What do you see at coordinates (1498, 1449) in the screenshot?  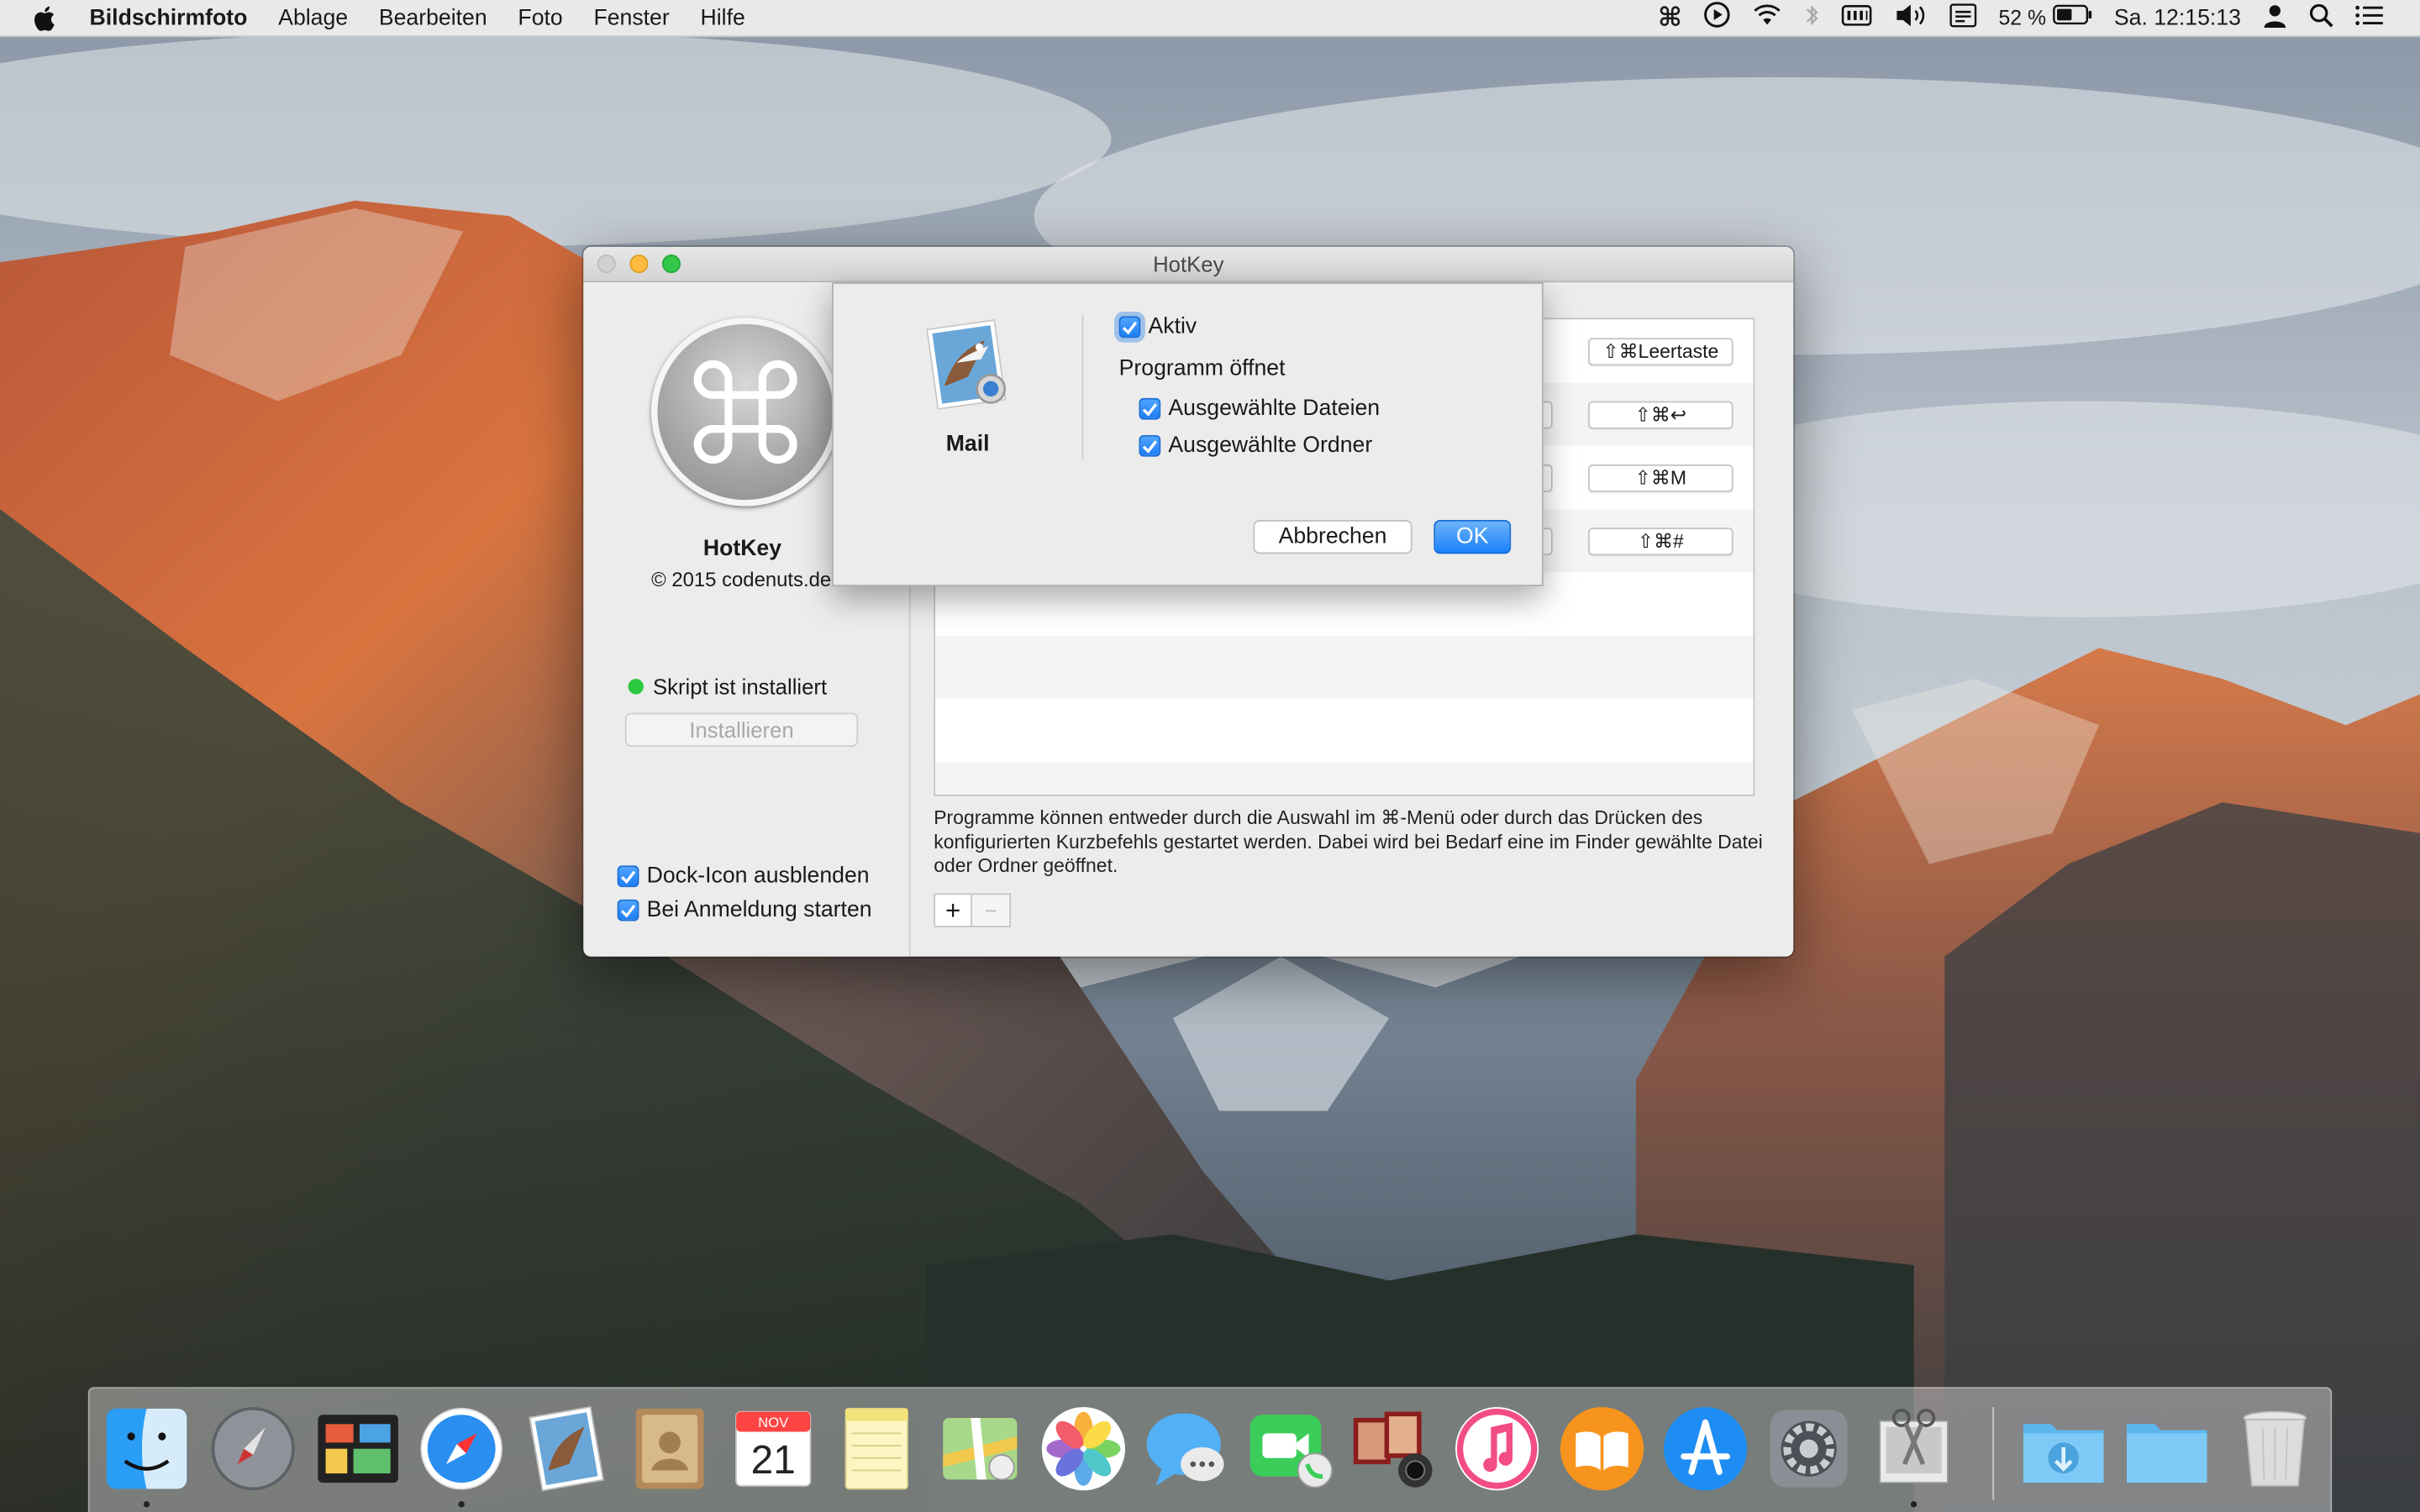 I see `itunes-icon` at bounding box center [1498, 1449].